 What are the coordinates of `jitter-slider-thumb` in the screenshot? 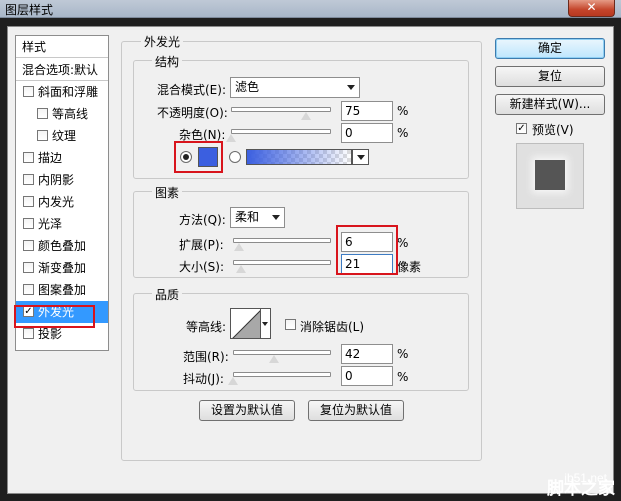 It's located at (233, 381).